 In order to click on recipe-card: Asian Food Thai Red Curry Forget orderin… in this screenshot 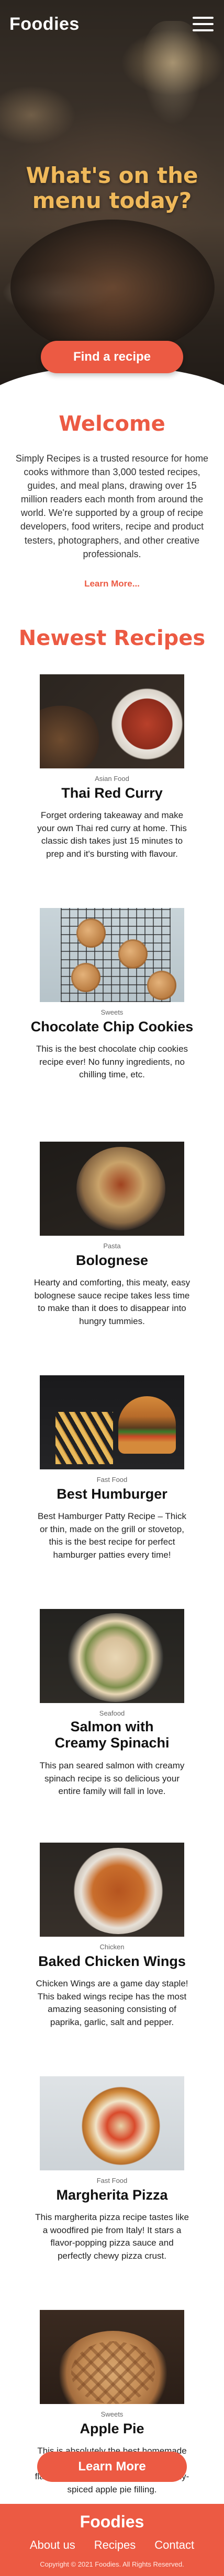, I will do `click(112, 791)`.